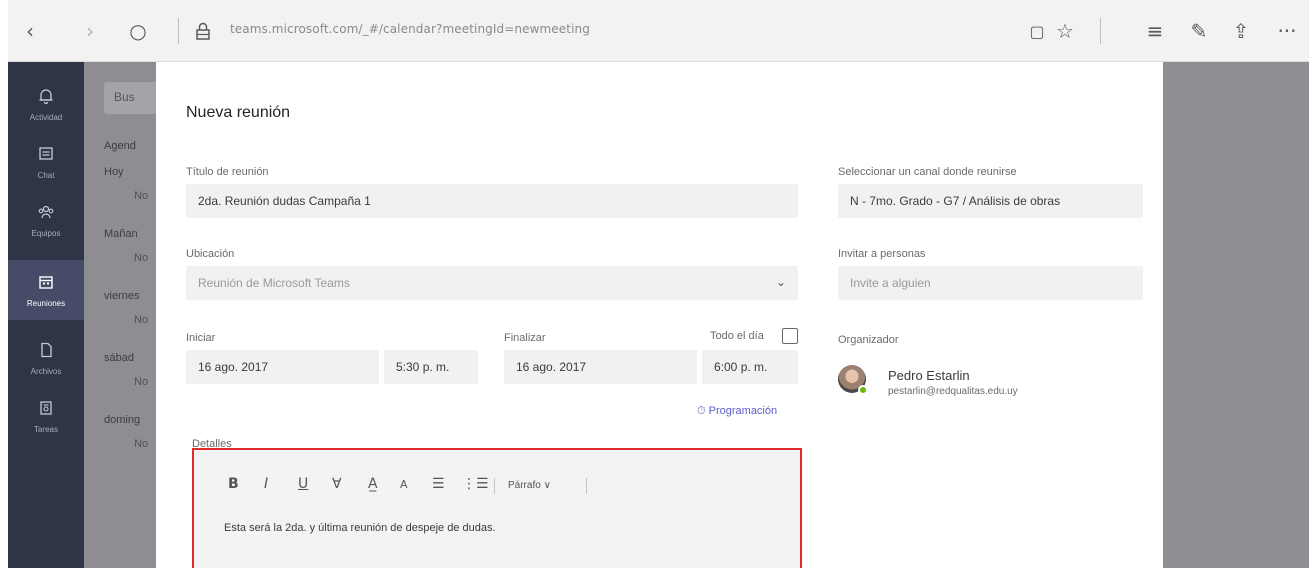  What do you see at coordinates (119, 358) in the screenshot?
I see `agenda-day: sábad` at bounding box center [119, 358].